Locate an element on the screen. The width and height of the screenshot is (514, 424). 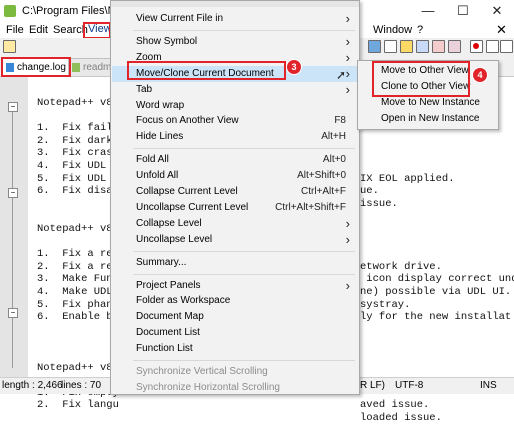
status-eol: R LF) is located at coordinates (372, 385).